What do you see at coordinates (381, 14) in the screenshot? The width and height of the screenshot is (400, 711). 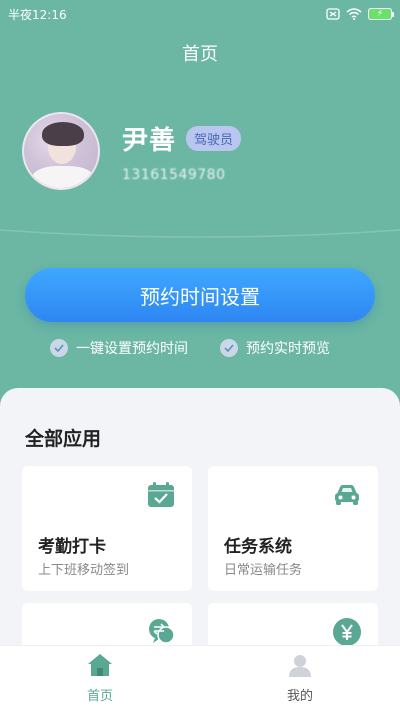 I see `battery-icon: ⚡` at bounding box center [381, 14].